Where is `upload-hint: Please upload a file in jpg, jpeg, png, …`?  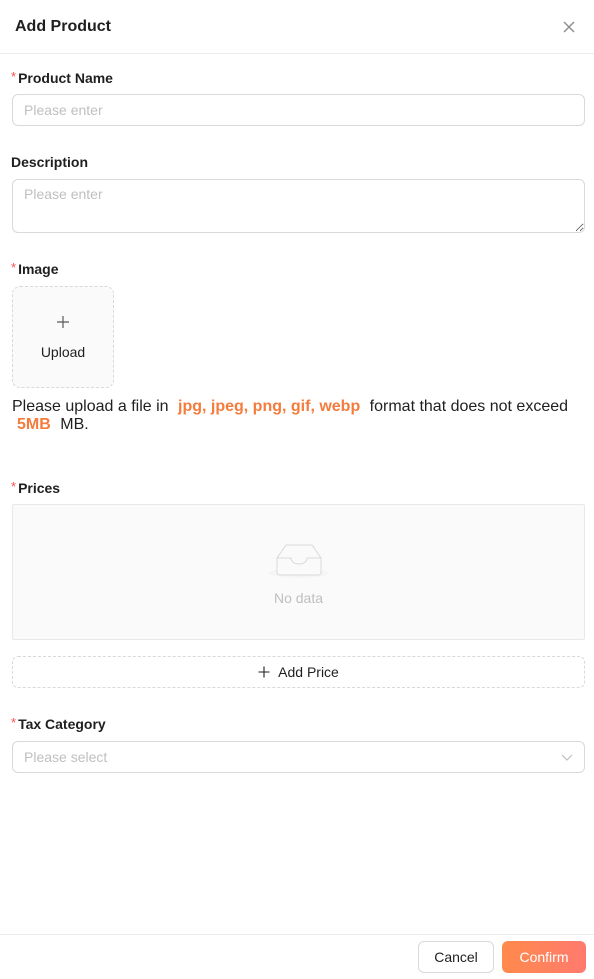 upload-hint: Please upload a file in jpg, jpeg, png, … is located at coordinates (297, 416).